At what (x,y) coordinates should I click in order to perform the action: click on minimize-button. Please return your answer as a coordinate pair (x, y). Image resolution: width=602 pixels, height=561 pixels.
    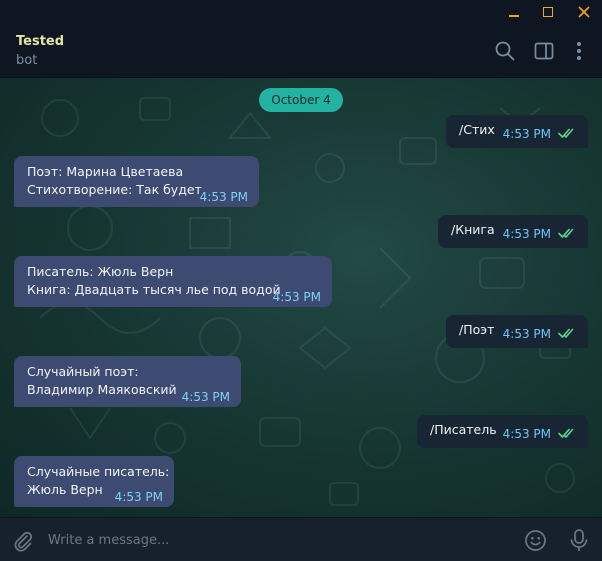
    Looking at the image, I should click on (514, 12).